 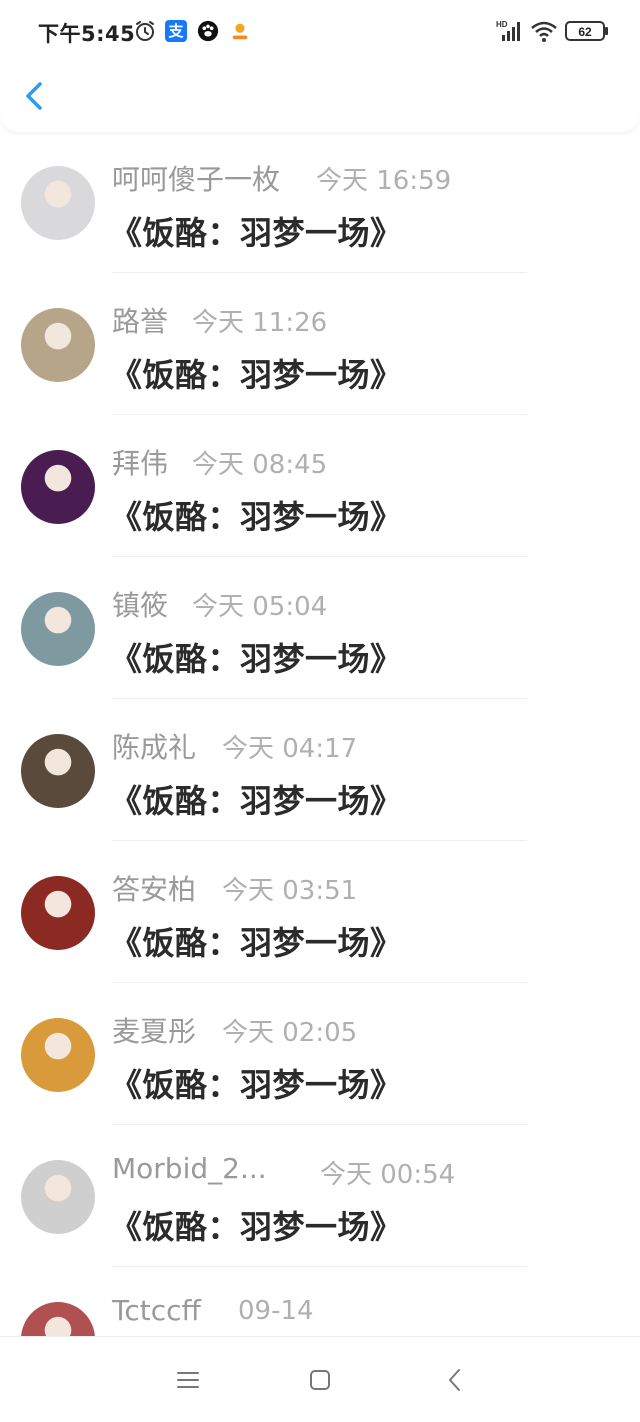 What do you see at coordinates (320, 97) in the screenshot?
I see `header` at bounding box center [320, 97].